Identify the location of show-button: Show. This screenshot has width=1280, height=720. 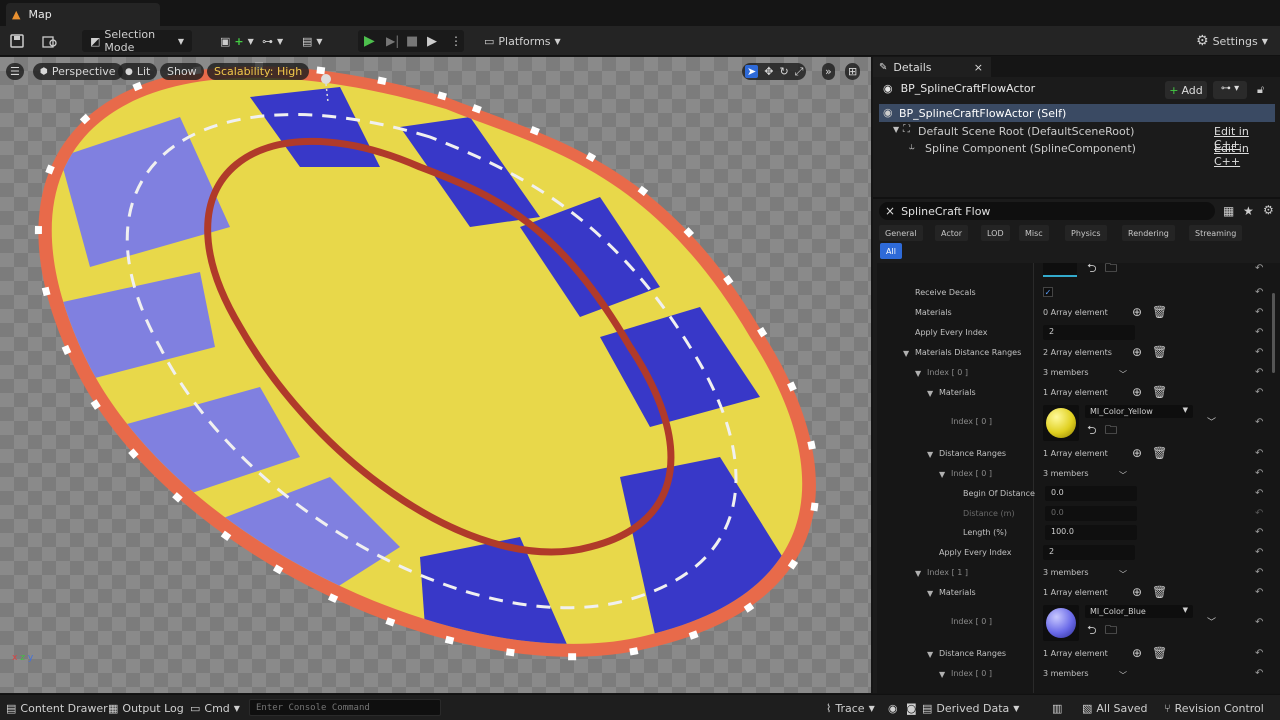
(182, 71).